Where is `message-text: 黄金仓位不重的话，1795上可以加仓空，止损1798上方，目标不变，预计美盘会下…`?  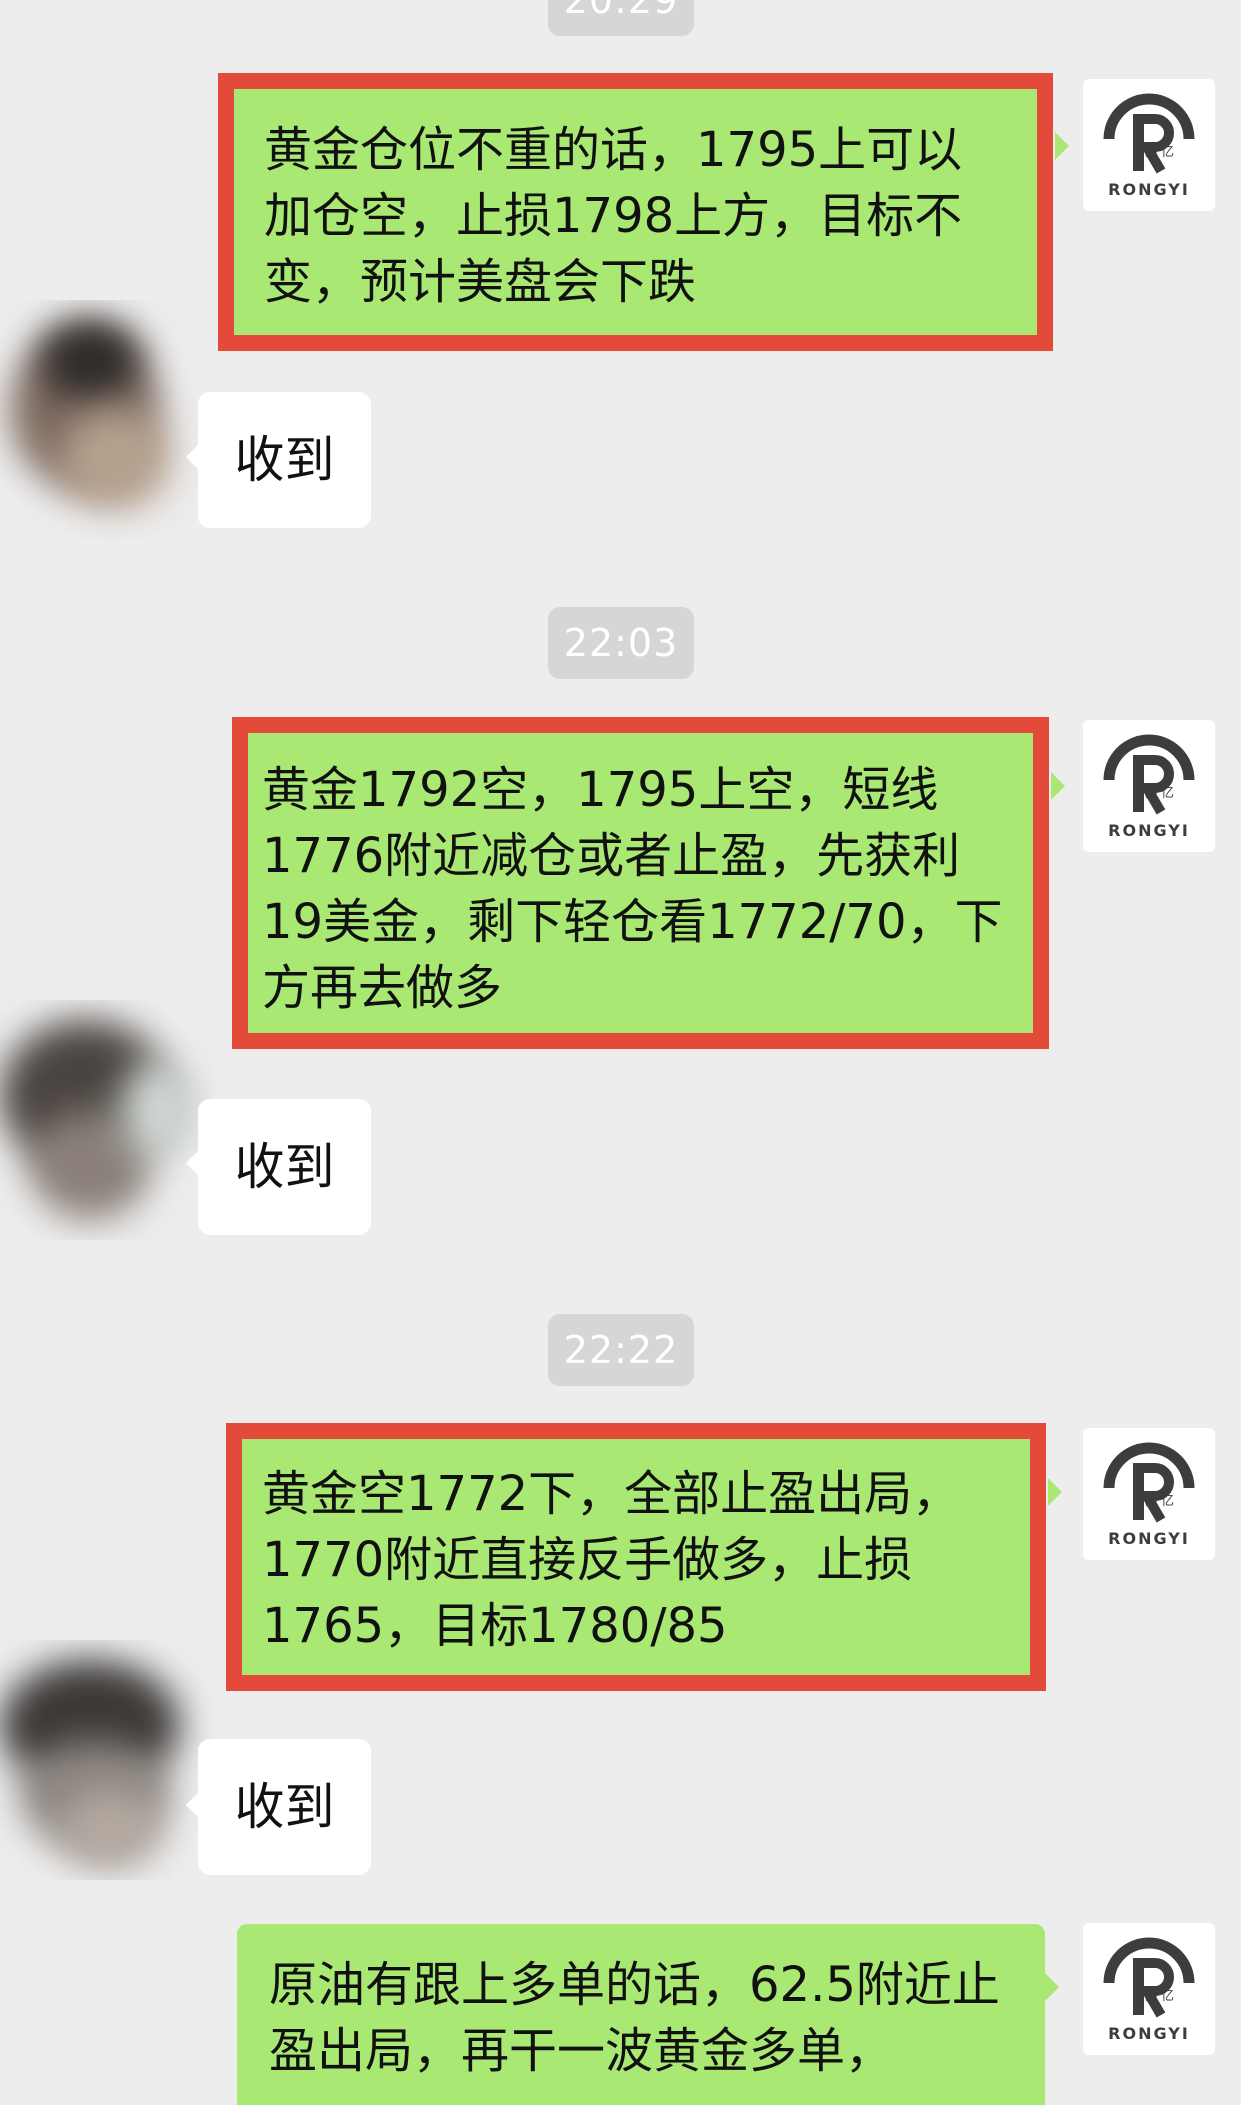 message-text: 黄金仓位不重的话，1795上可以加仓空，止损1798上方，目标不变，预计美盘会下… is located at coordinates (613, 216).